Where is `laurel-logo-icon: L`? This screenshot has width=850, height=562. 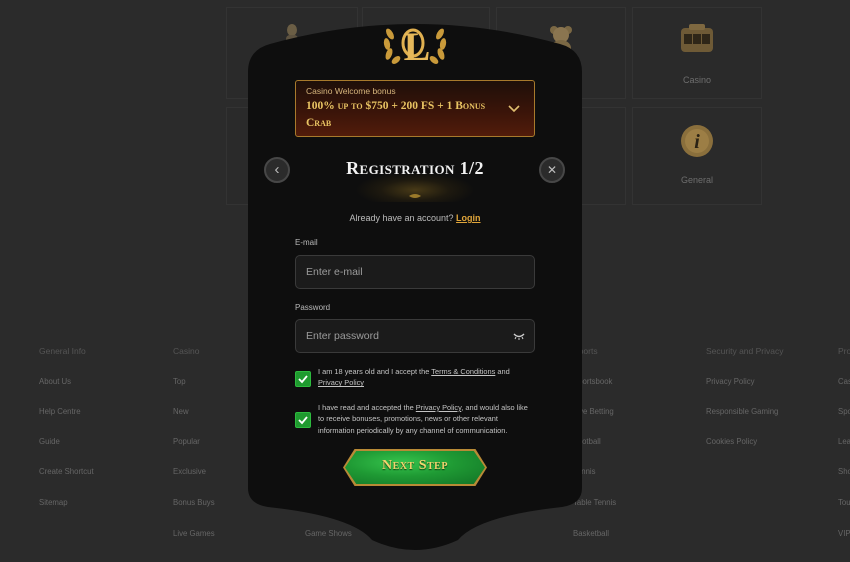
laurel-logo-icon: L is located at coordinates (415, 44).